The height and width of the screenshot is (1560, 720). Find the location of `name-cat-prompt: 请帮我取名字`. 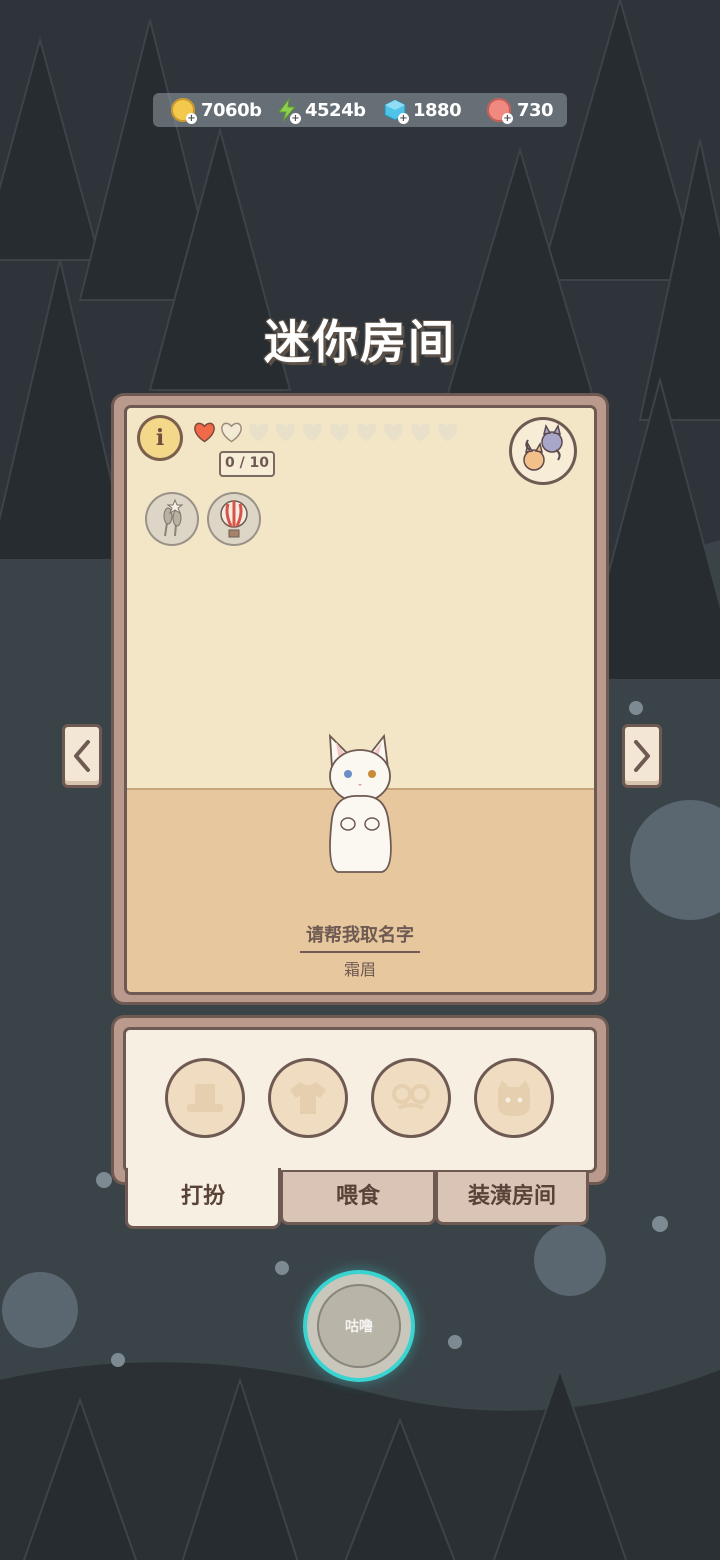

name-cat-prompt: 请帮我取名字 is located at coordinates (360, 937).